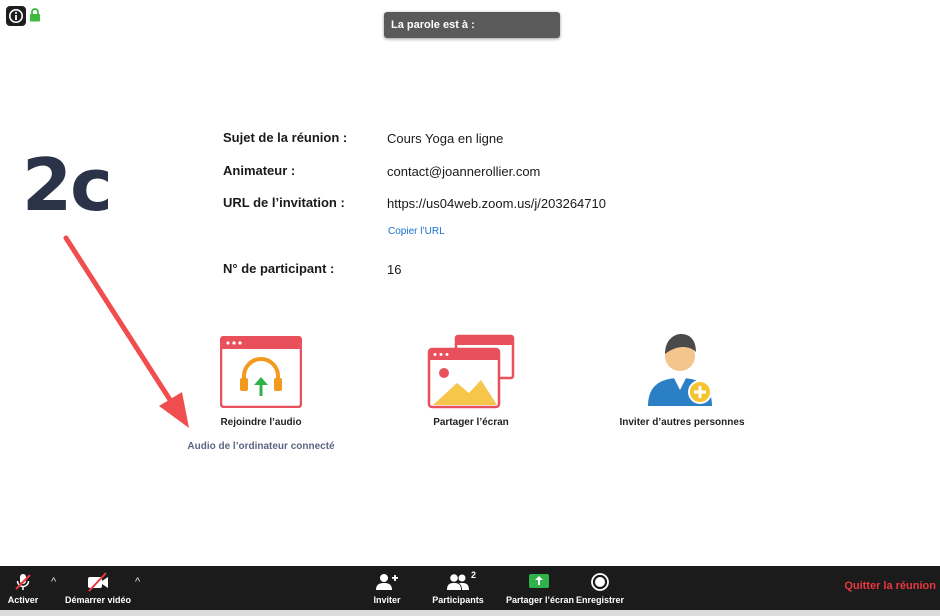 The width and height of the screenshot is (940, 616). I want to click on invite-url-label: URL de l’invitation :, so click(284, 202).